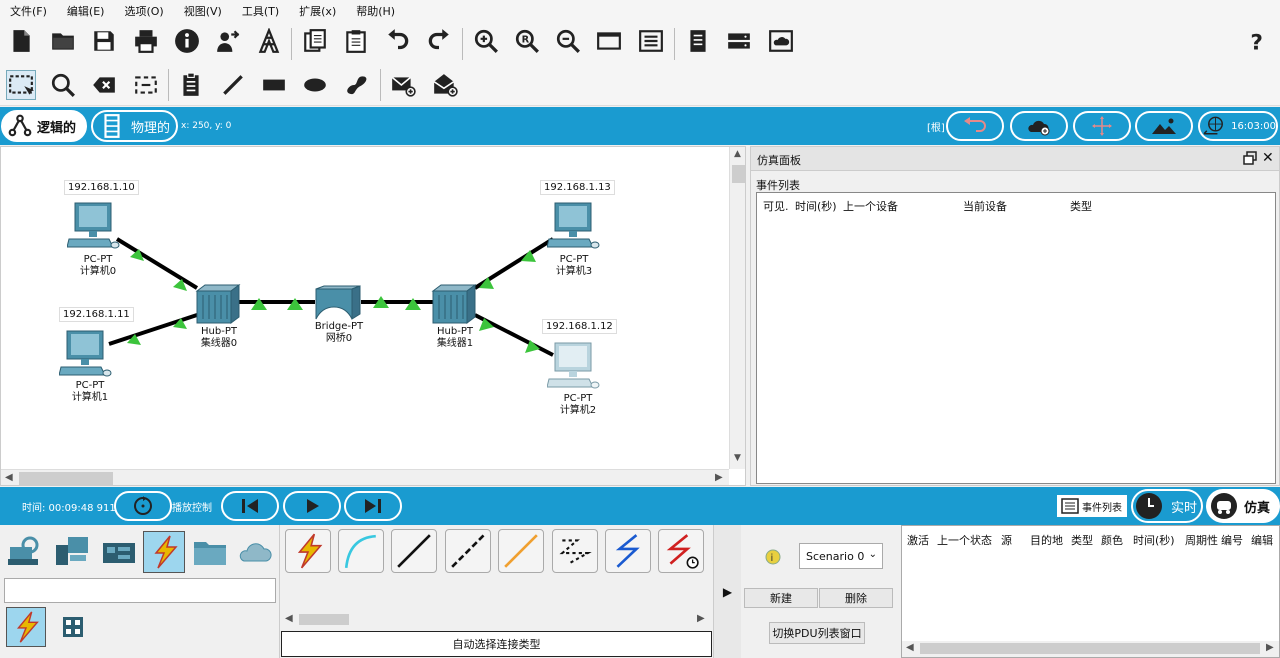  Describe the element at coordinates (143, 10) in the screenshot. I see `menu-options: 选项(O)` at that location.